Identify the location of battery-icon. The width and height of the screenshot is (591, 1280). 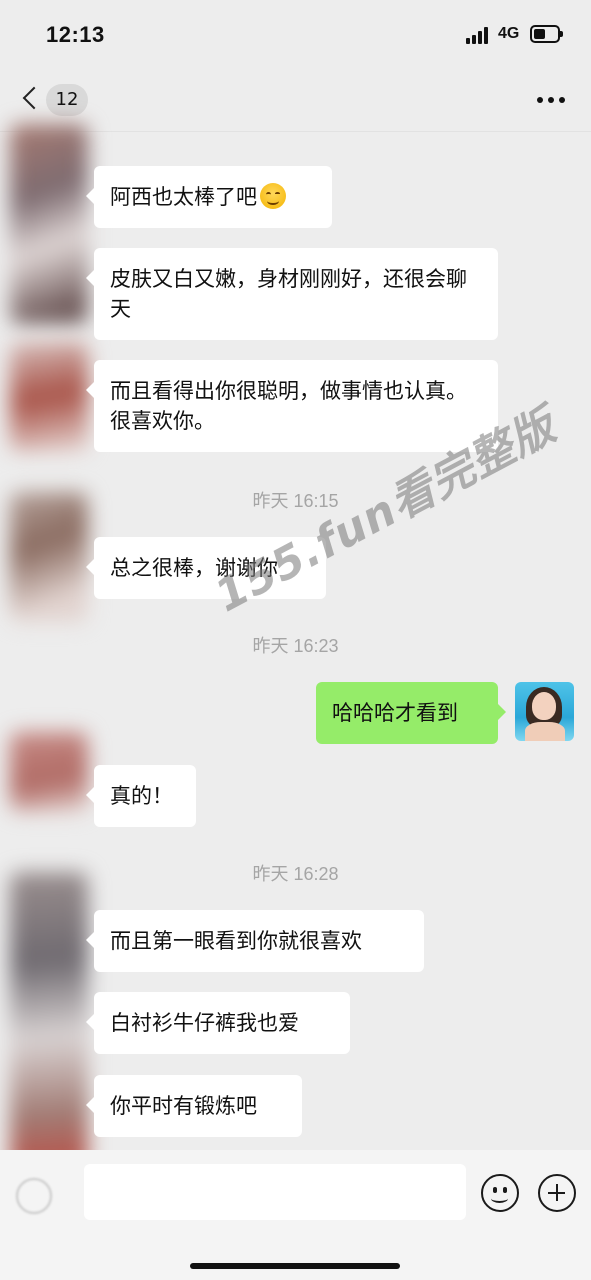
(546, 34).